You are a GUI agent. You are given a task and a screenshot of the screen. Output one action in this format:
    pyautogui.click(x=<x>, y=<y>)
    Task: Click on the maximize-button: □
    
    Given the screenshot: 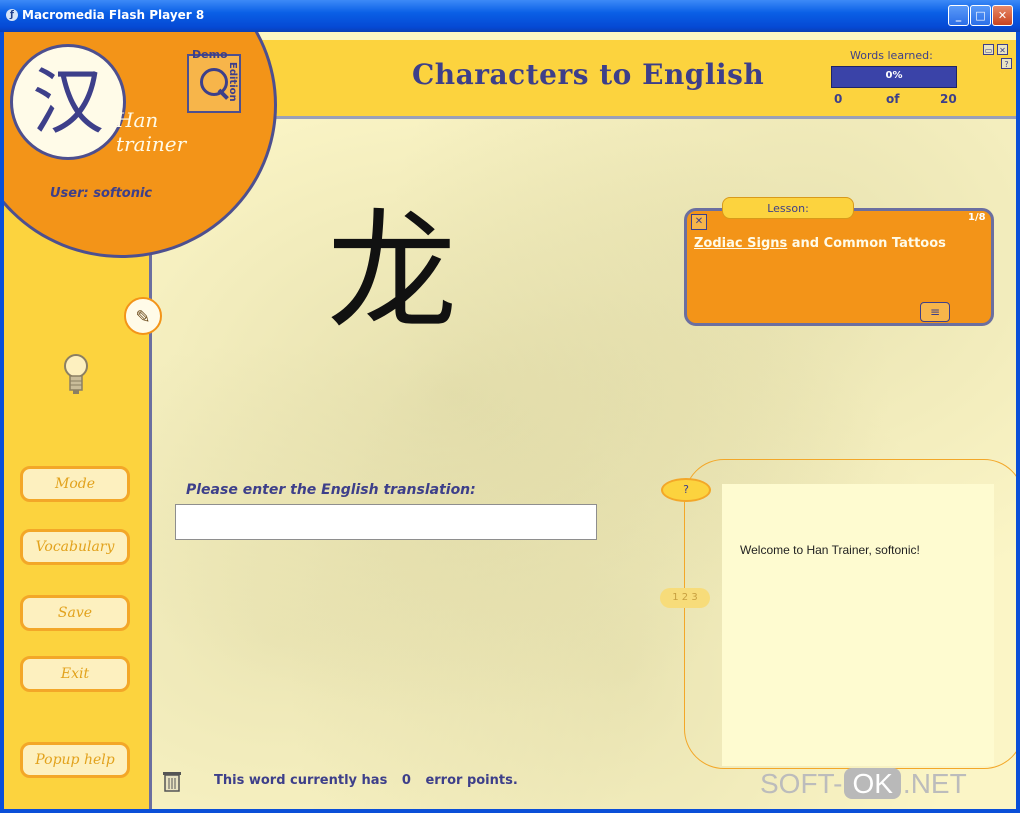 What is the action you would take?
    pyautogui.click(x=980, y=15)
    